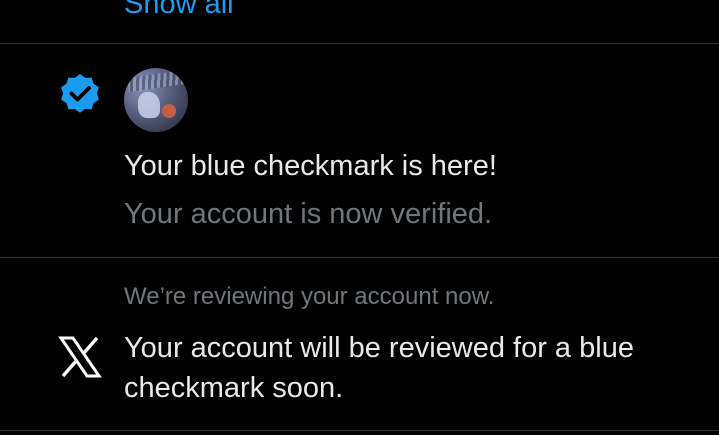 The height and width of the screenshot is (435, 719). What do you see at coordinates (308, 214) in the screenshot?
I see `notification-subtitle: Your account is now verified.` at bounding box center [308, 214].